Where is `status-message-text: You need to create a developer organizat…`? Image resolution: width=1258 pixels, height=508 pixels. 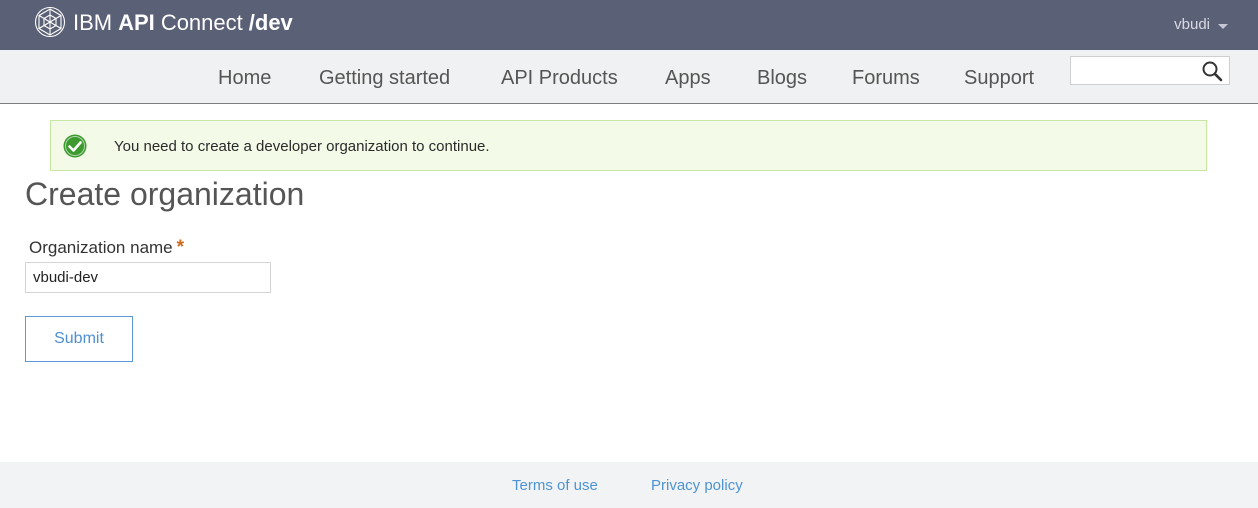
status-message-text: You need to create a developer organizat… is located at coordinates (302, 146).